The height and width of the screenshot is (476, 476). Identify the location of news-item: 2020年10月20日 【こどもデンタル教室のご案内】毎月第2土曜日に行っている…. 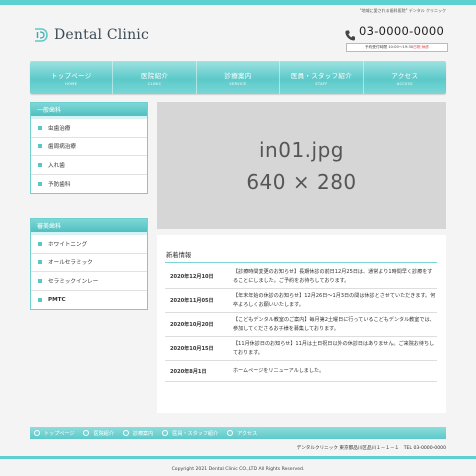
(301, 325).